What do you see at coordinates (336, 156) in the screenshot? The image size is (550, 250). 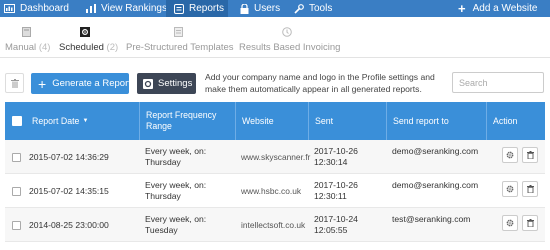 I see `row-sent: 2017-10-26 12:30:14` at bounding box center [336, 156].